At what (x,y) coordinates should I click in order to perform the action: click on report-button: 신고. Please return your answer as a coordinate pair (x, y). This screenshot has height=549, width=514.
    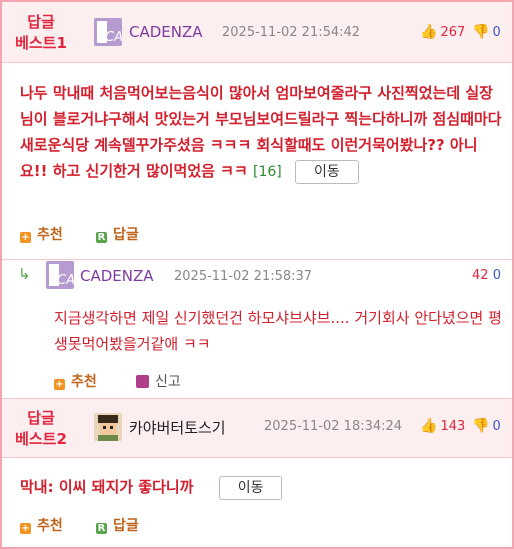
    Looking at the image, I should click on (158, 381).